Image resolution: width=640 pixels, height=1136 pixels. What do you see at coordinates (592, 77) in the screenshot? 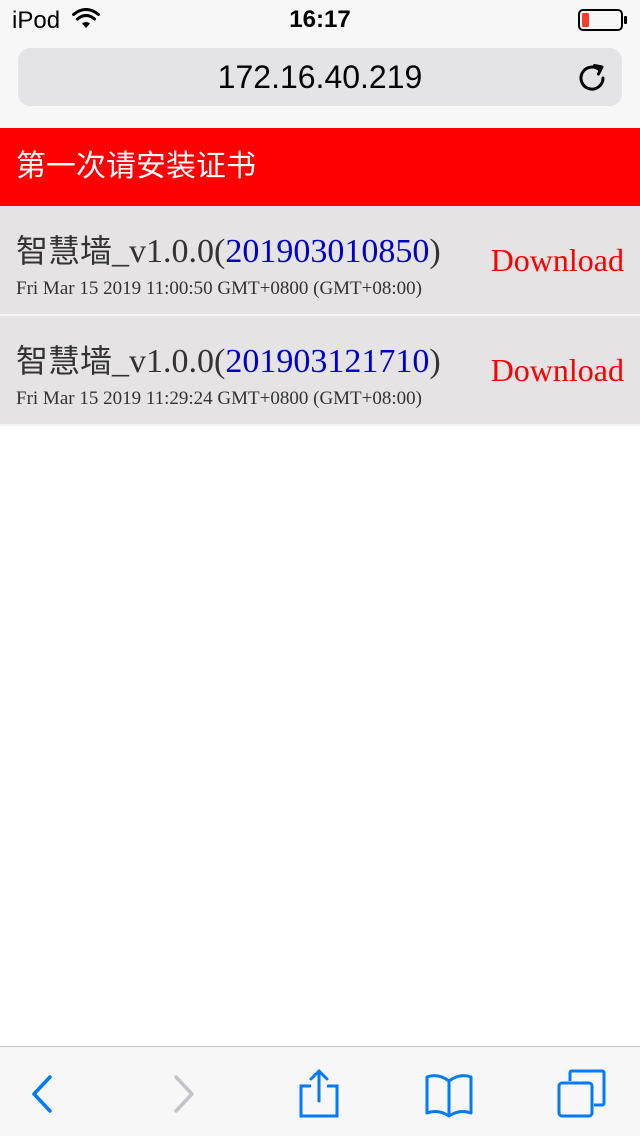
I see `reload-icon` at bounding box center [592, 77].